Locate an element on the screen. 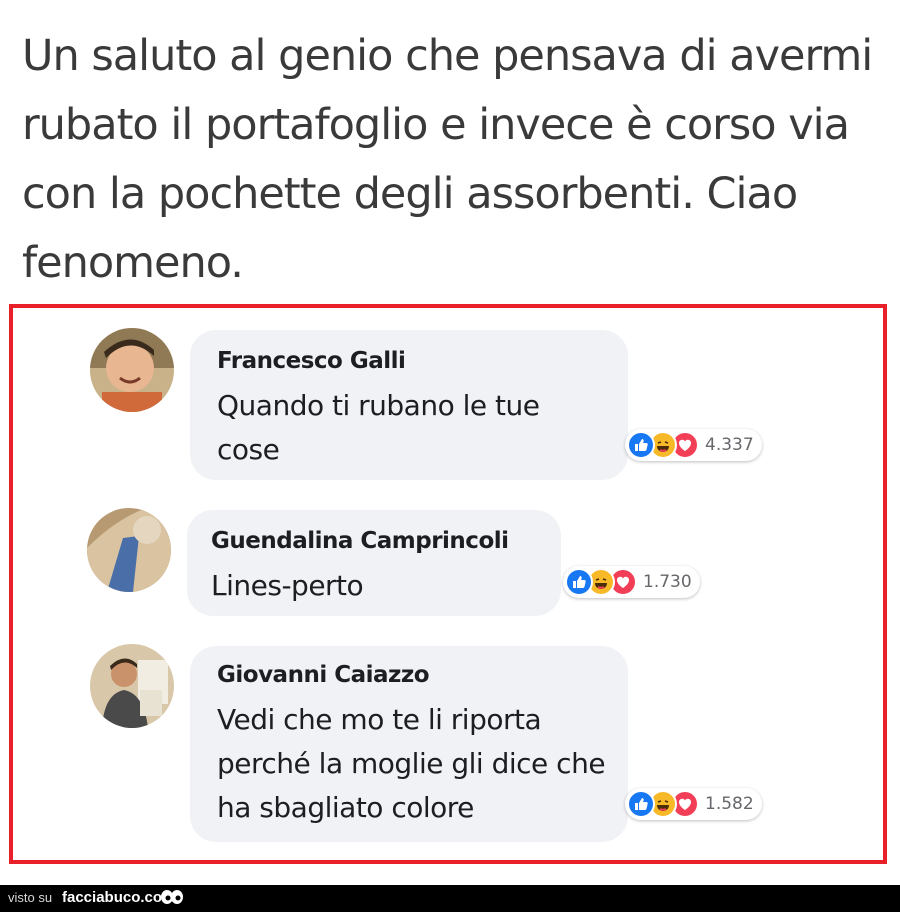 Image resolution: width=900 pixels, height=912 pixels. watermark-bar: visto su facciabuco.com is located at coordinates (450, 898).